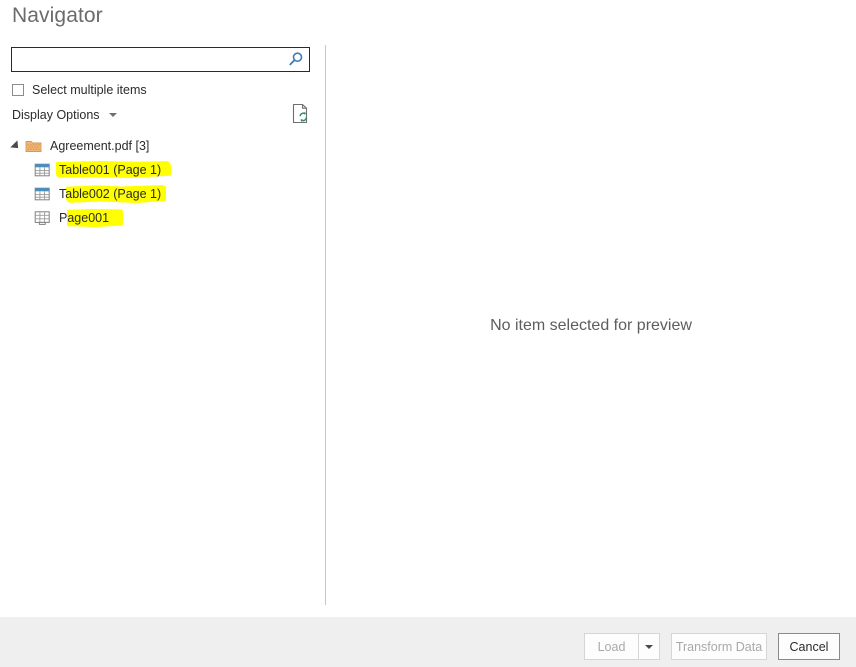  Describe the element at coordinates (100, 146) in the screenshot. I see `tree-item-label: Agreement.pdf [3]` at that location.